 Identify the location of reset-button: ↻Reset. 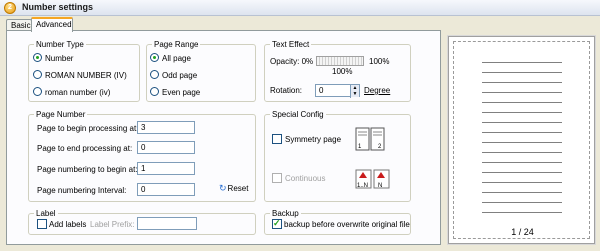
(233, 188).